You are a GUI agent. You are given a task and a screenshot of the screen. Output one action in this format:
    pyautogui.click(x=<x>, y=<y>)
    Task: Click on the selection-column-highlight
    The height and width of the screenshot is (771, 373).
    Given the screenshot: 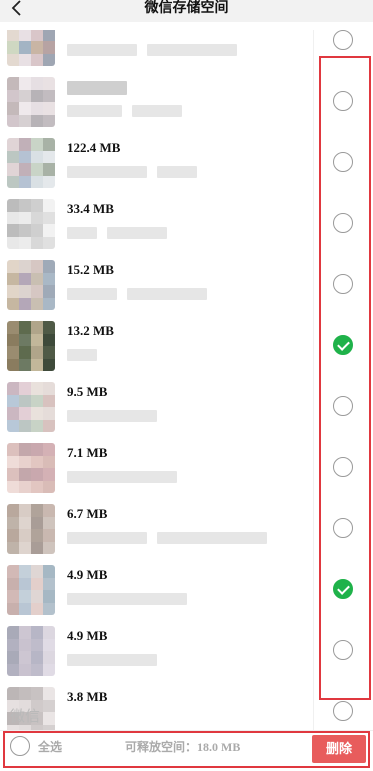 What is the action you would take?
    pyautogui.click(x=345, y=378)
    